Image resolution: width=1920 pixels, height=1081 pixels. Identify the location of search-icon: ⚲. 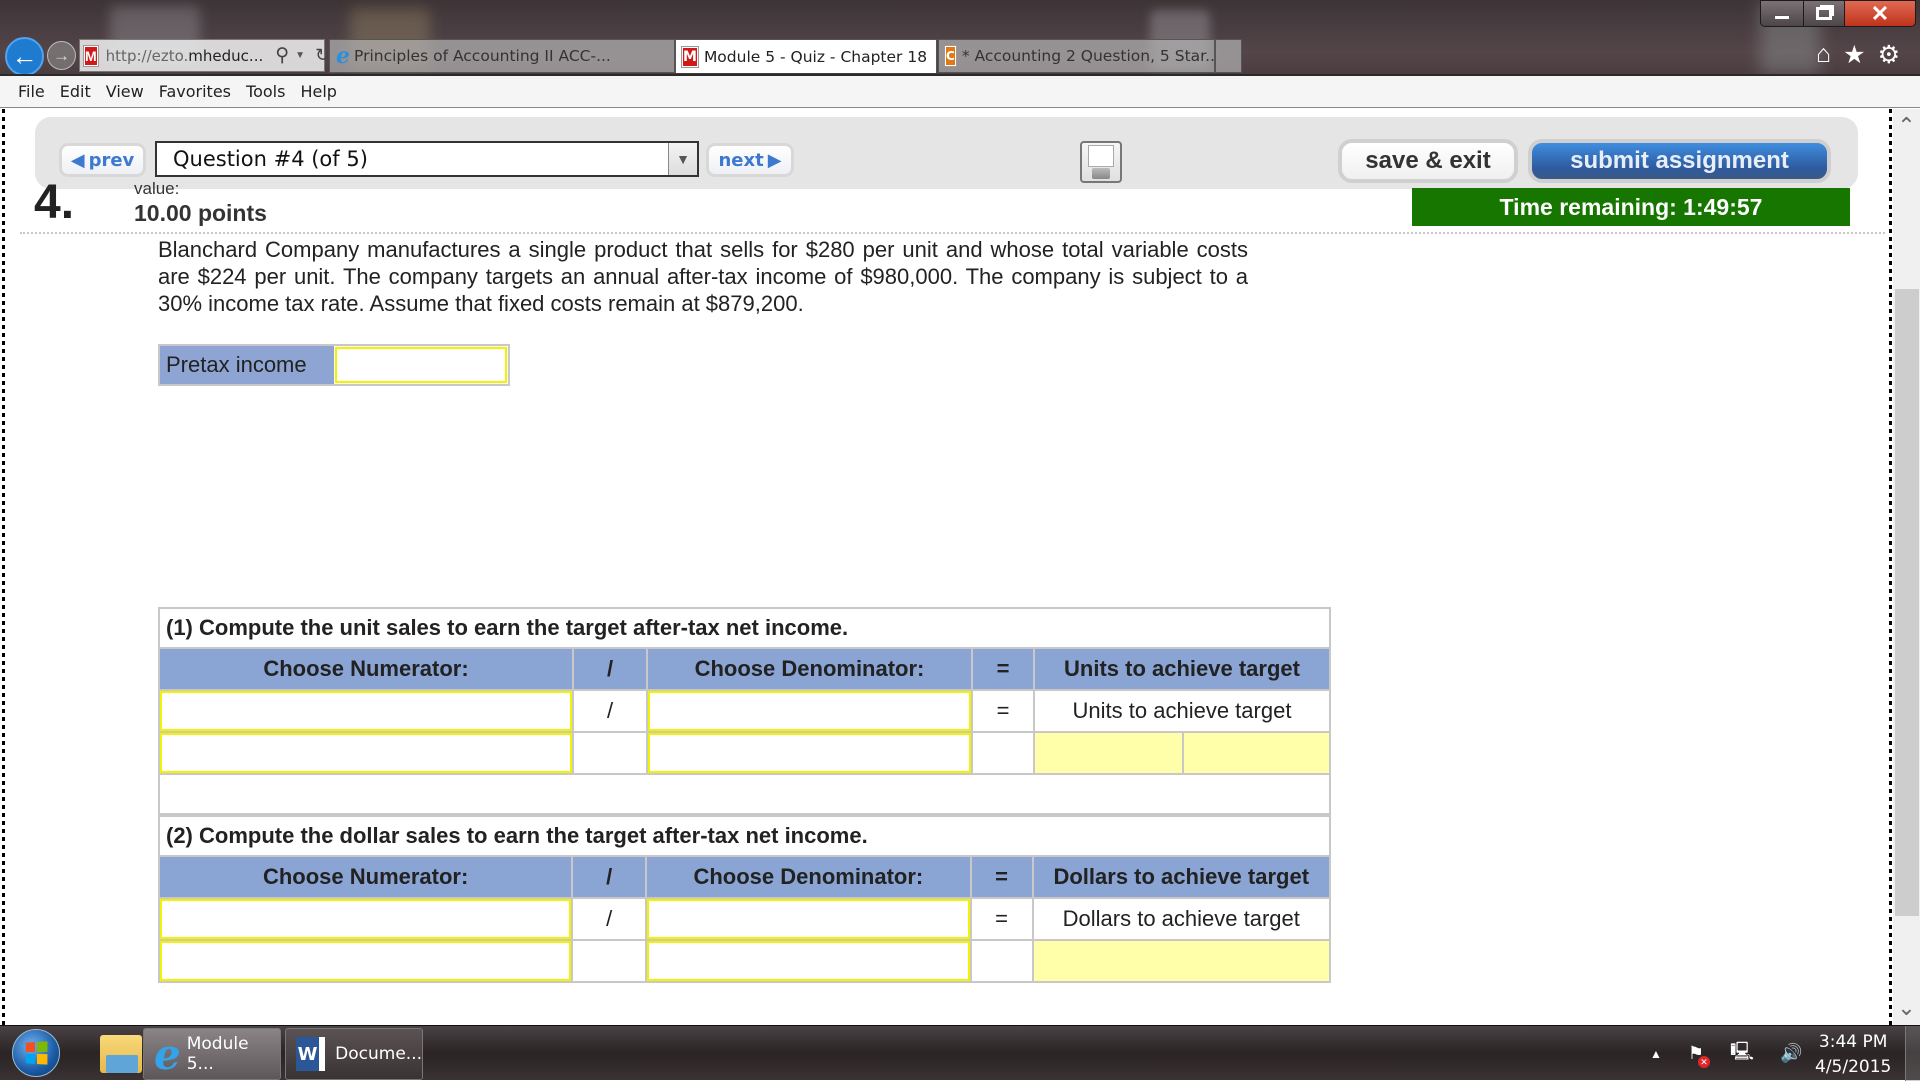
(282, 55).